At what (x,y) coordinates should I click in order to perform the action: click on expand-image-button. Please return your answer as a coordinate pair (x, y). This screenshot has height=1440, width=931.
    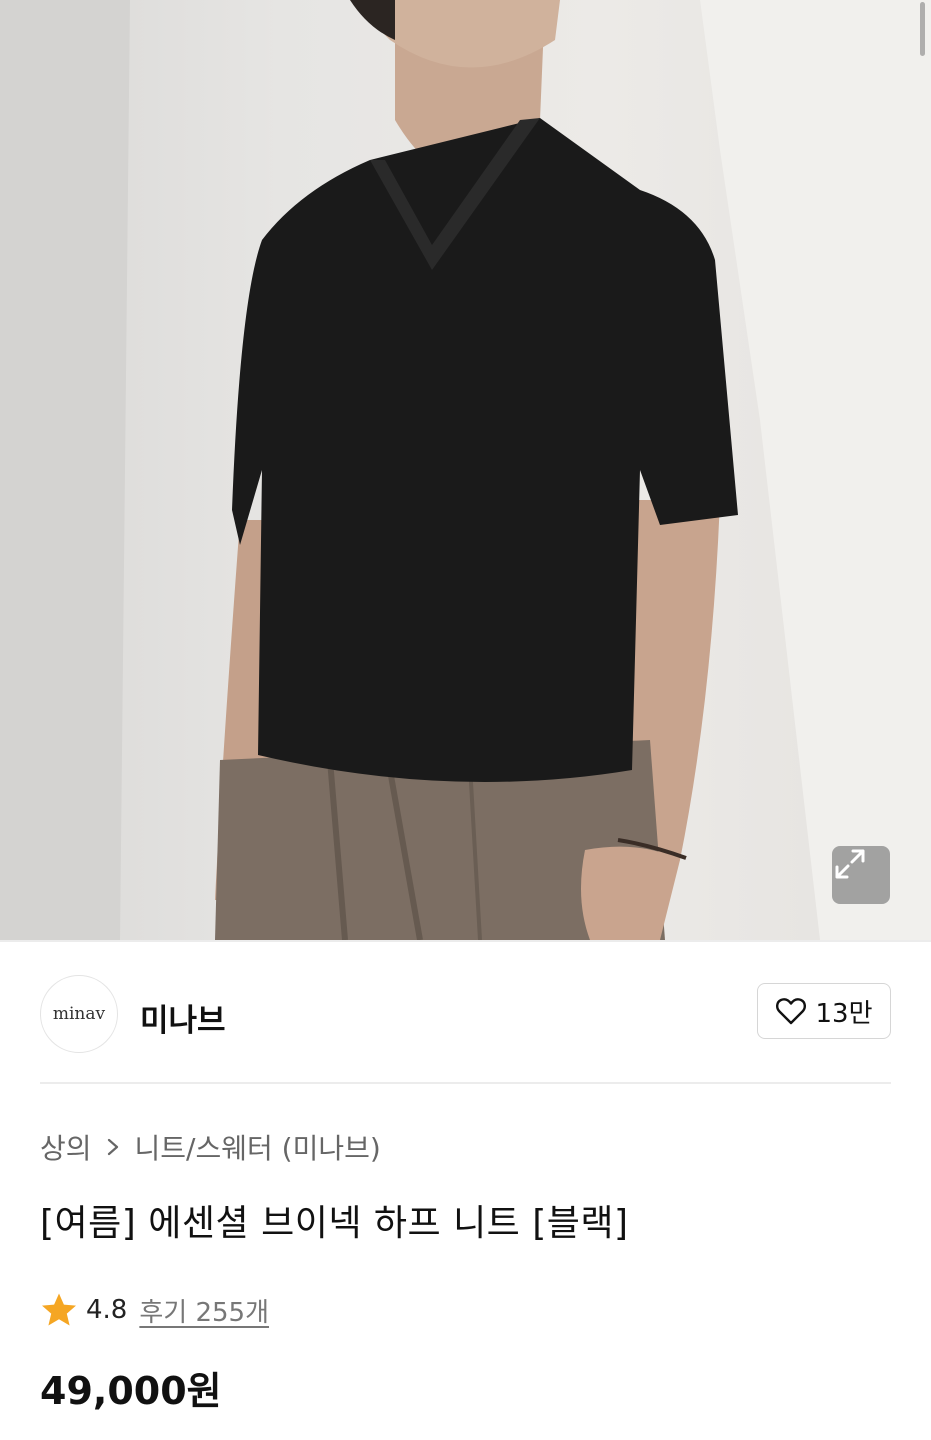
    Looking at the image, I should click on (861, 875).